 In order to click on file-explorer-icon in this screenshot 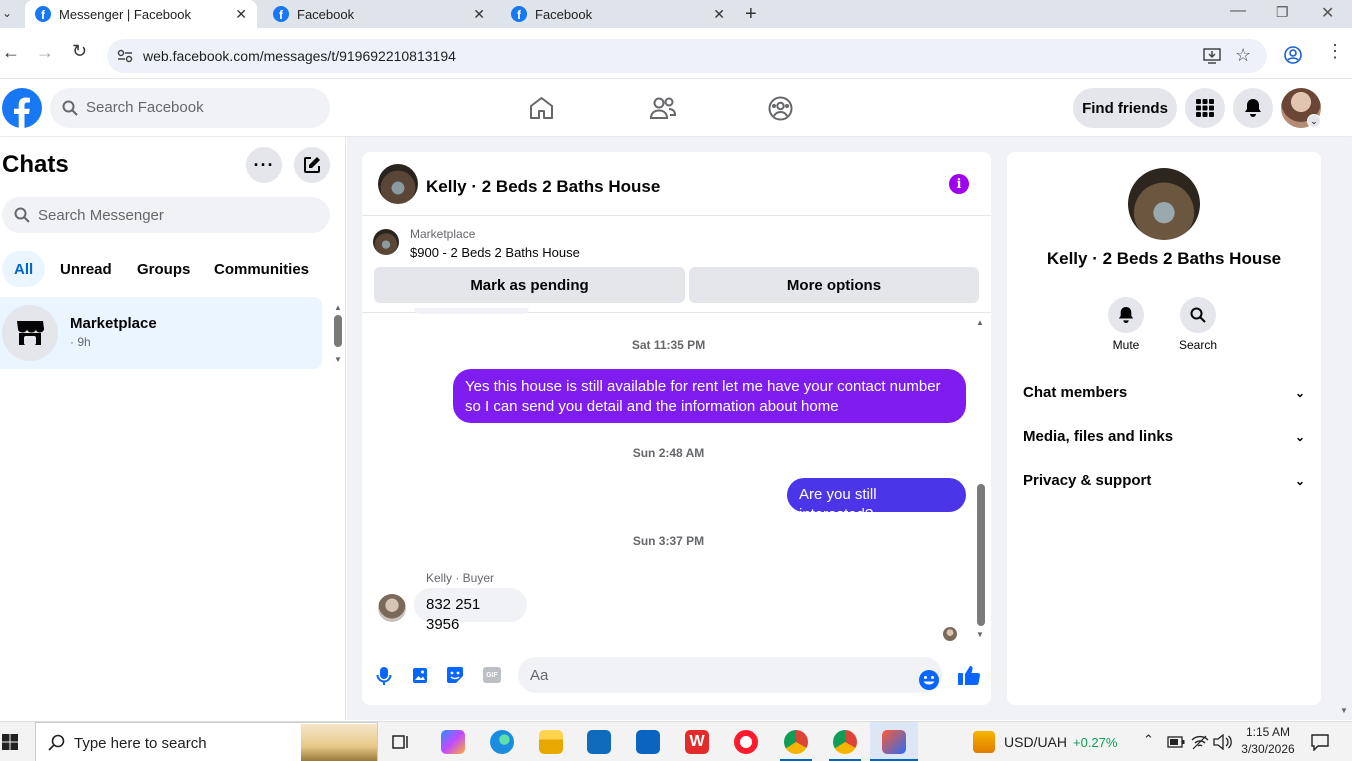, I will do `click(551, 742)`.